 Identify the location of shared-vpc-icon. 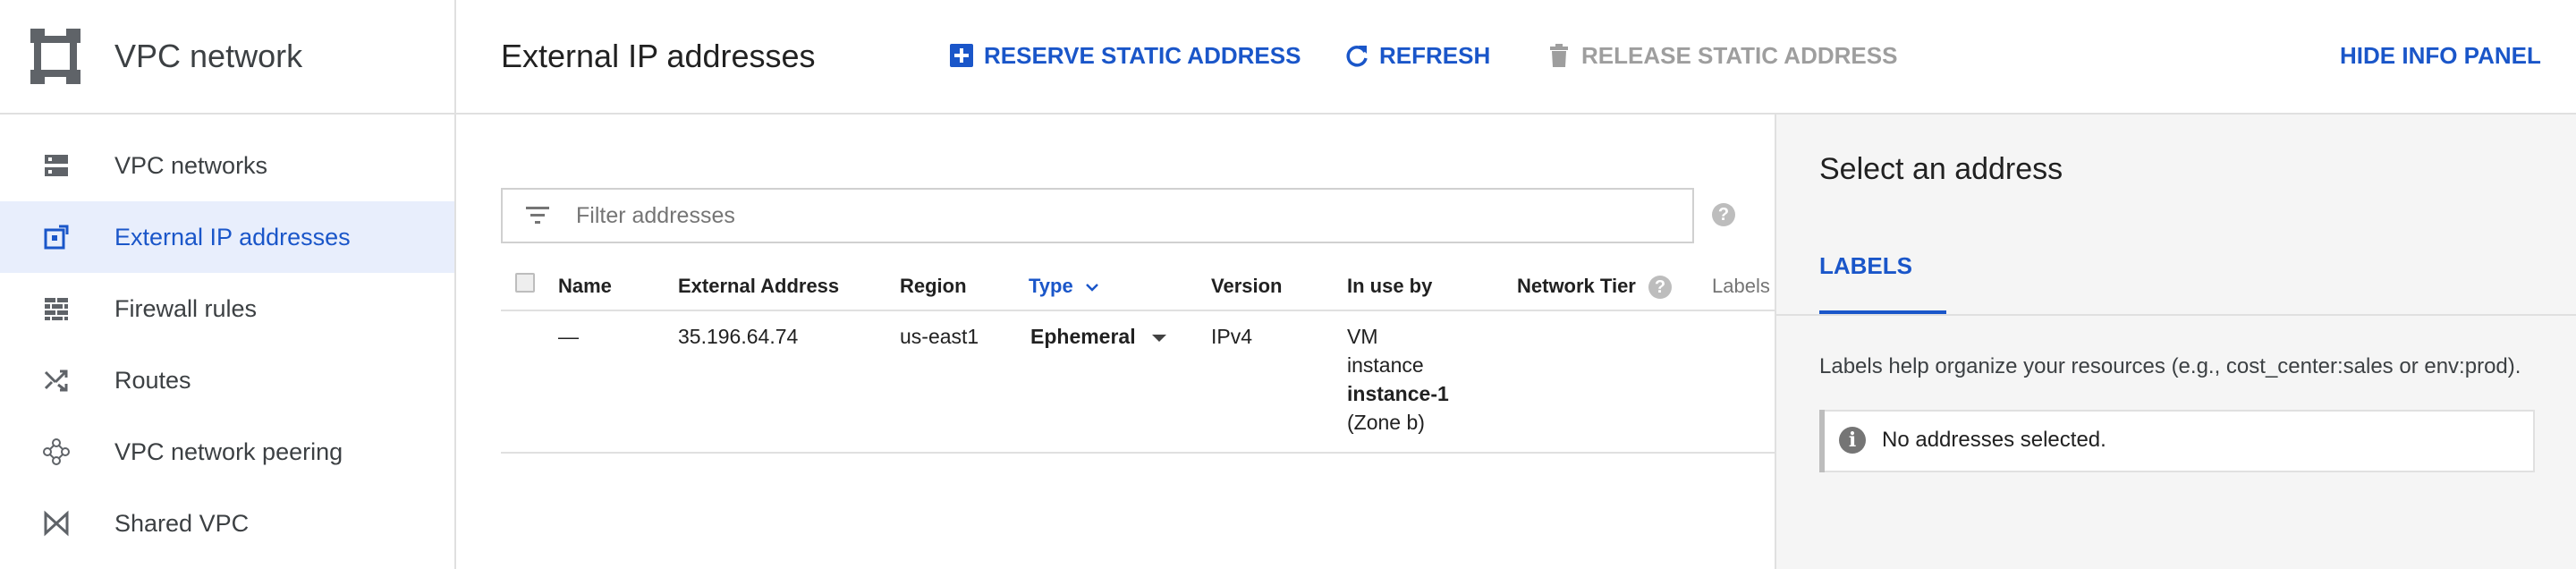
(56, 523).